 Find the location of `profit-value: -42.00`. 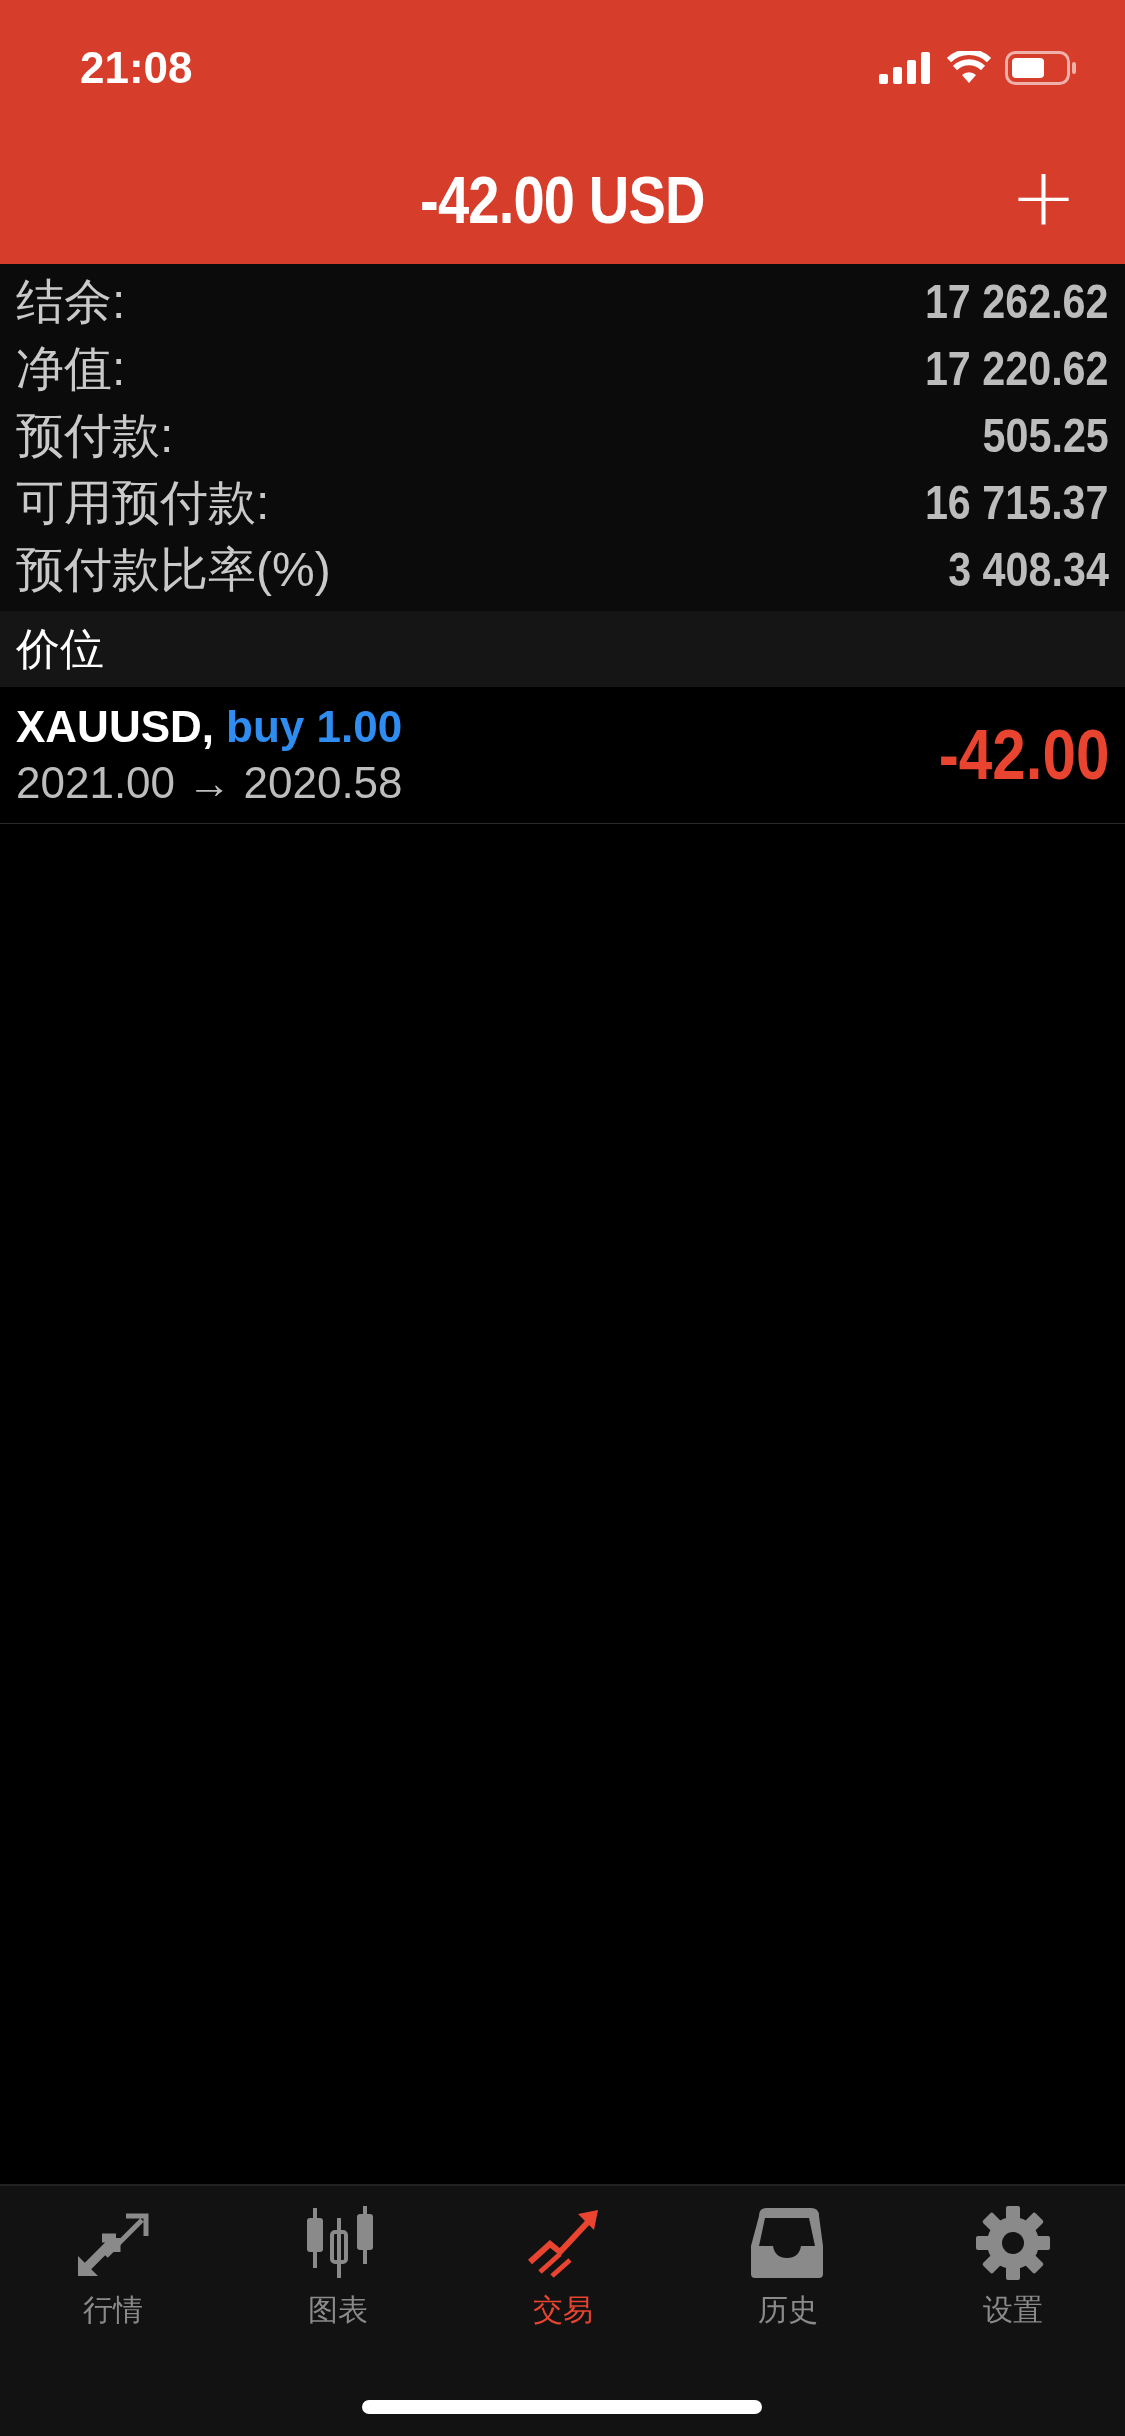

profit-value: -42.00 is located at coordinates (1023, 755).